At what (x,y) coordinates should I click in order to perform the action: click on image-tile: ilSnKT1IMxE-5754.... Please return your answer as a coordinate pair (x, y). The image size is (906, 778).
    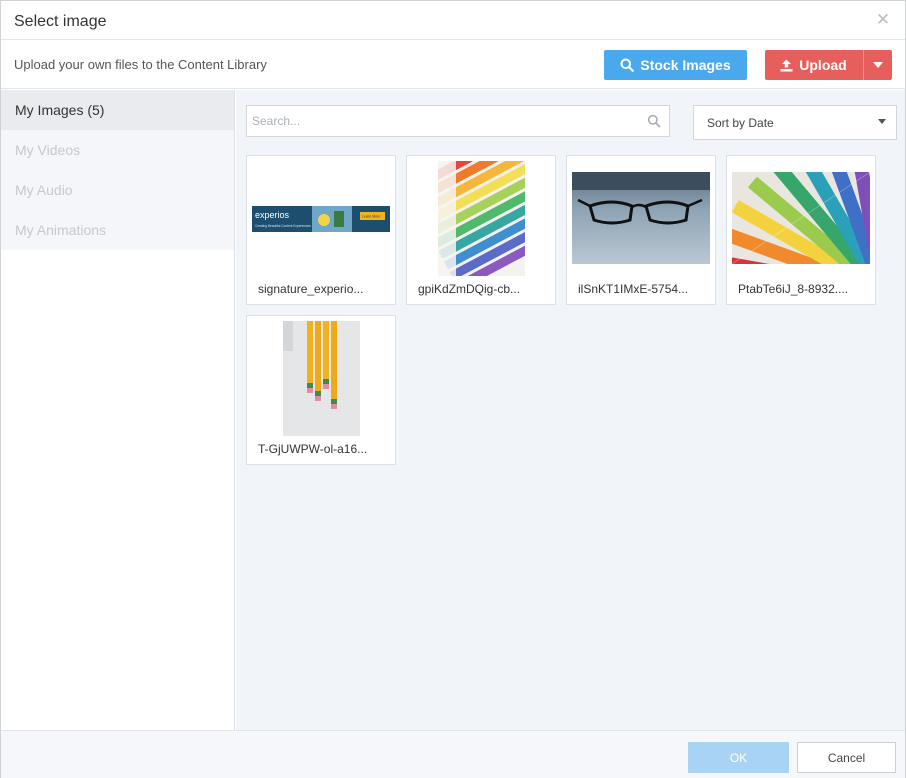
    Looking at the image, I should click on (641, 230).